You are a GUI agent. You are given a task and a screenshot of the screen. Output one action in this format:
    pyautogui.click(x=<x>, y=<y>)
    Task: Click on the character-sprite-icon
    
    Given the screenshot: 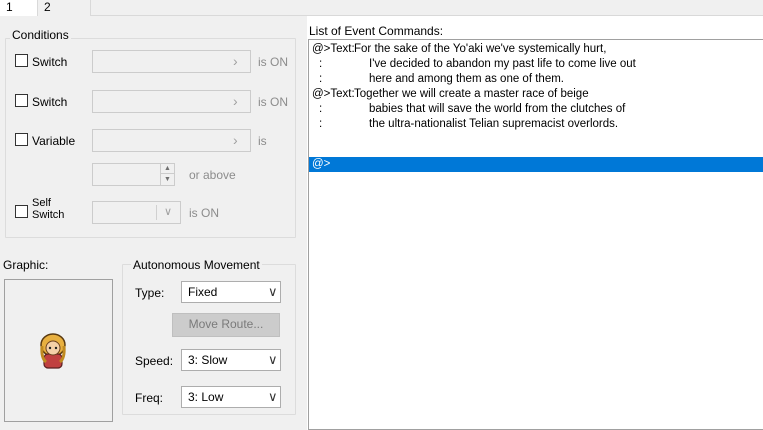 What is the action you would take?
    pyautogui.click(x=53, y=351)
    